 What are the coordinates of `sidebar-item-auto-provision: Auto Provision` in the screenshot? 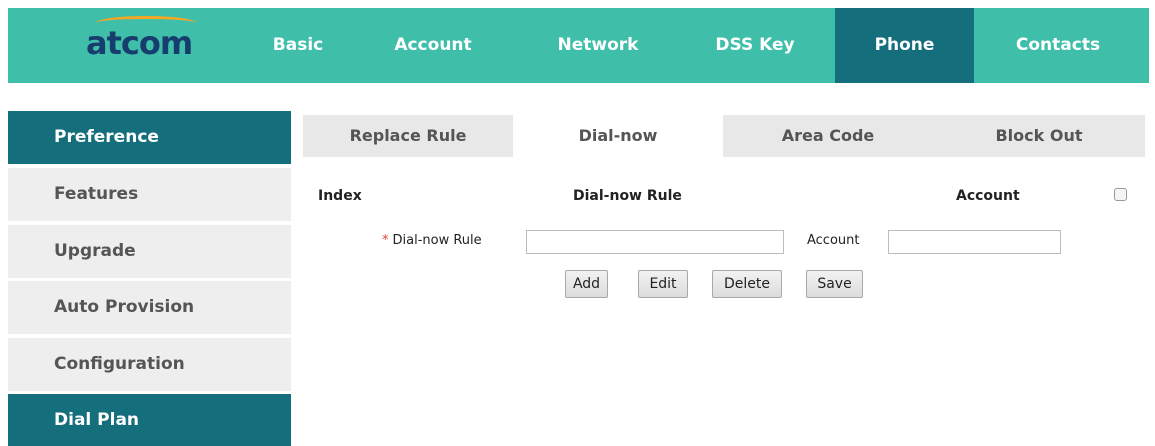 It's located at (149, 307).